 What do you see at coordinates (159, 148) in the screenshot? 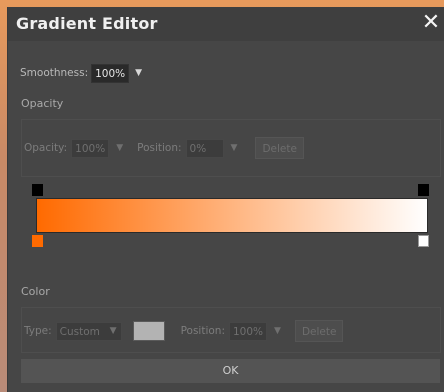
I see `opacity-position-label: Position:` at bounding box center [159, 148].